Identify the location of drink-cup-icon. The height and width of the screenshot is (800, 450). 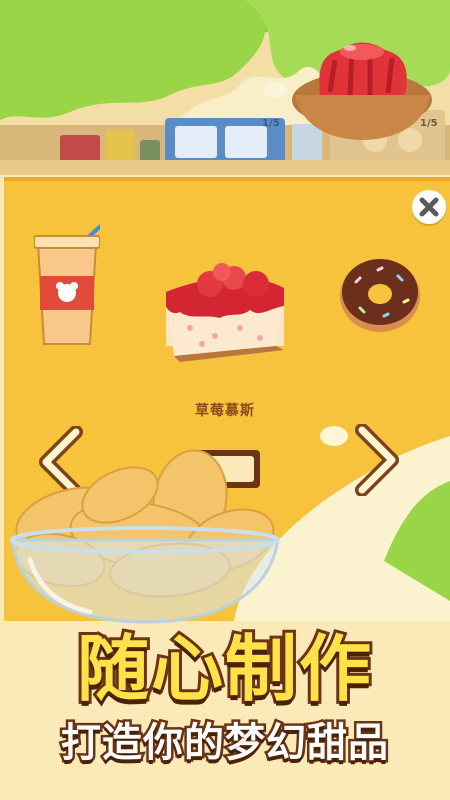
(73, 279).